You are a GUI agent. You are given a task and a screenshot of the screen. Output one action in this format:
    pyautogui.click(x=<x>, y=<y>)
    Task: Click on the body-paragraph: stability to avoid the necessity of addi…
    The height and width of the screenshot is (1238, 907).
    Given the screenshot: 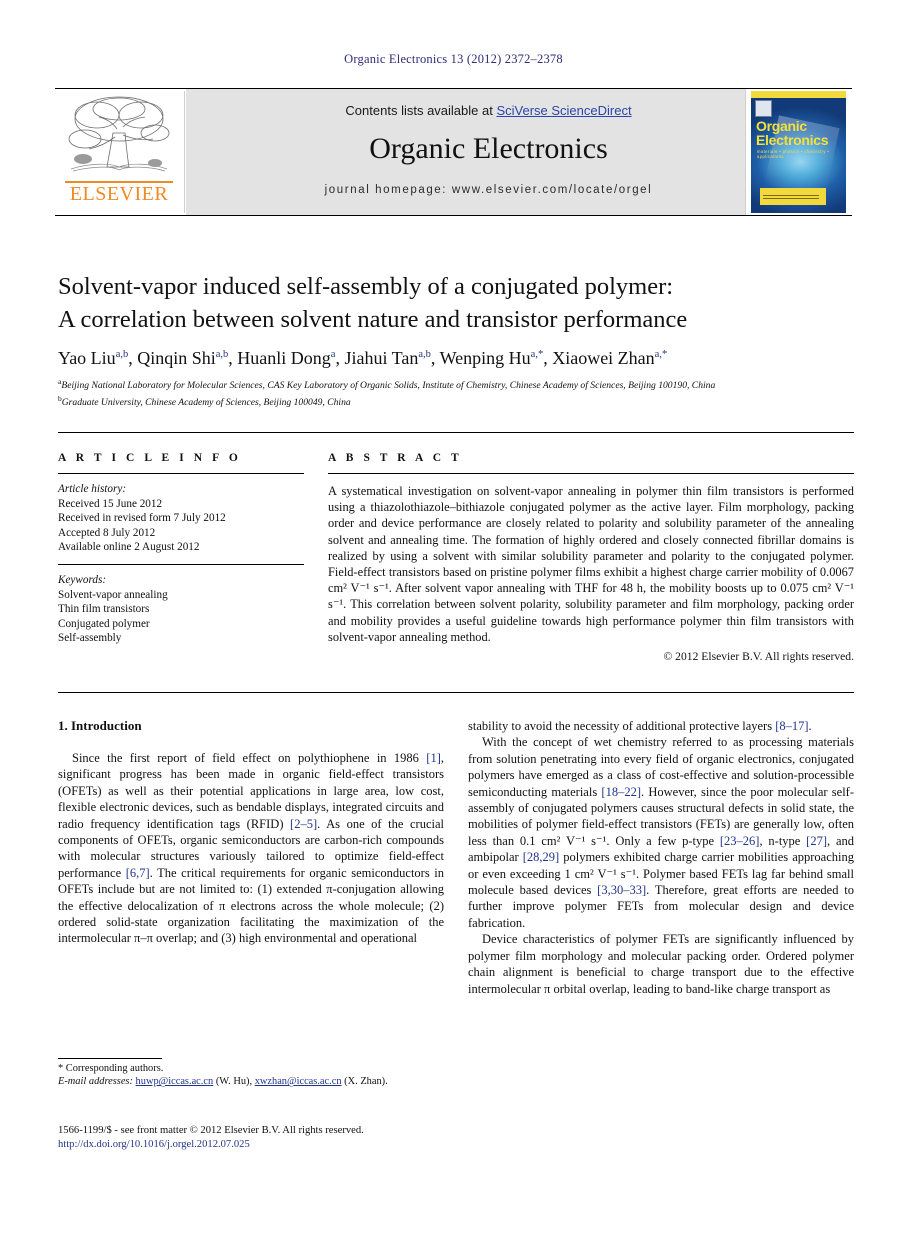 What is the action you would take?
    pyautogui.click(x=640, y=726)
    